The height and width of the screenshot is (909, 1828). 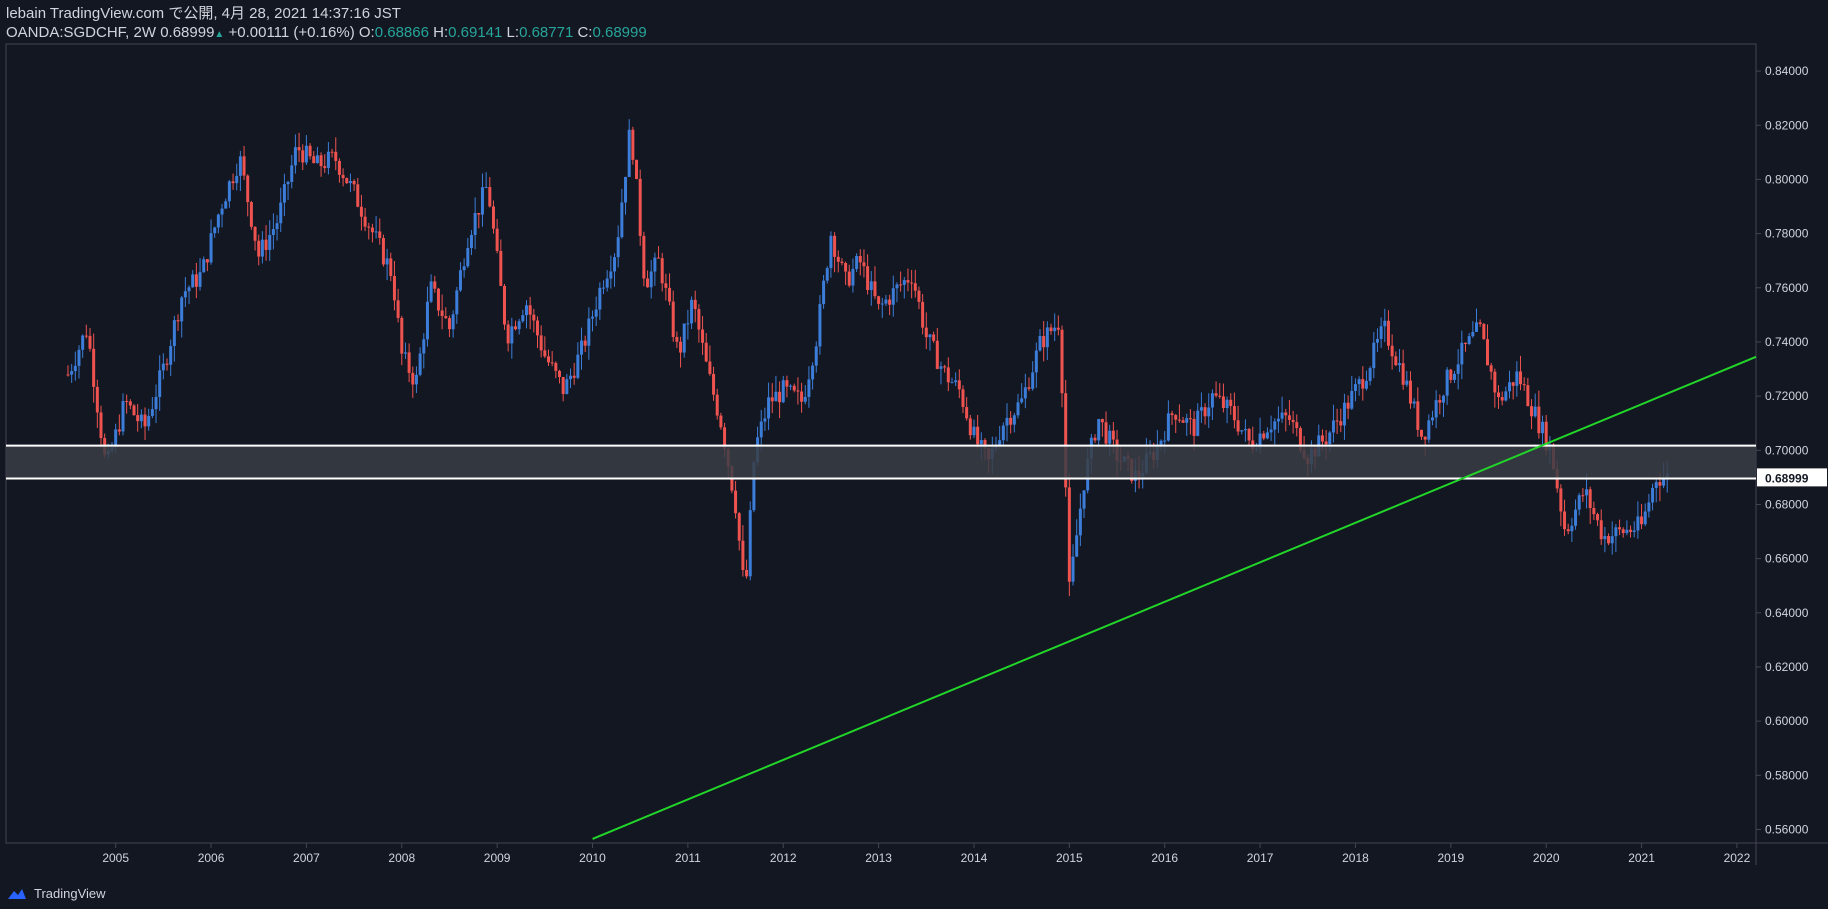 What do you see at coordinates (1641, 858) in the screenshot?
I see `x-tick-label: 2021` at bounding box center [1641, 858].